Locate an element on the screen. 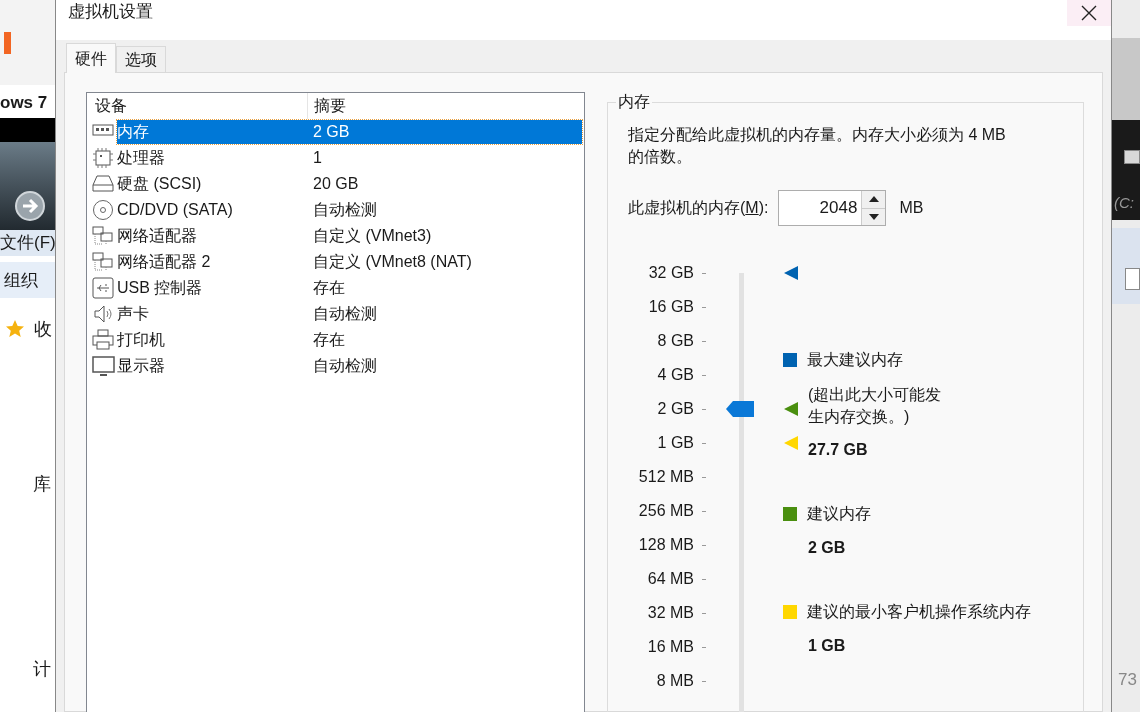 This screenshot has height=712, width=1140. device-row: 网络适配器 自定义 (VMnet3) is located at coordinates (349, 236).